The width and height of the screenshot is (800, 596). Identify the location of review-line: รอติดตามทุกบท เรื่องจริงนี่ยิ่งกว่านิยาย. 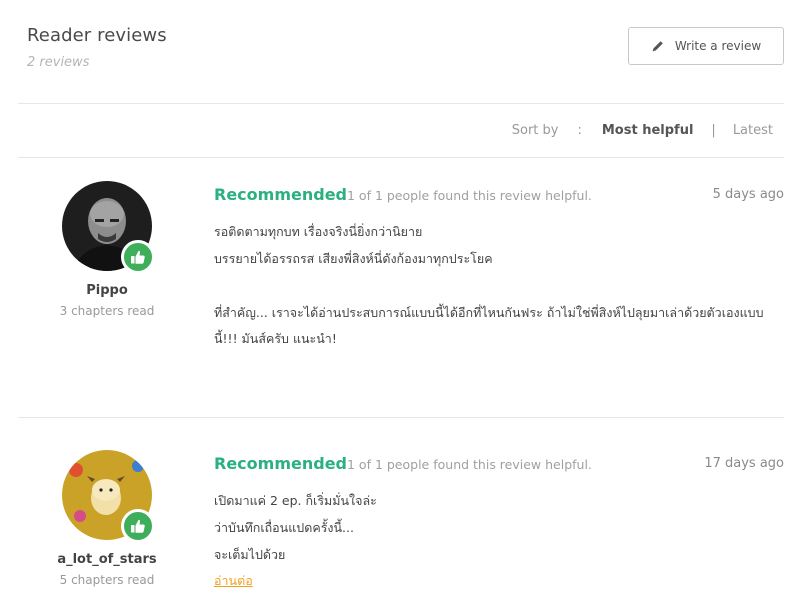
(318, 231).